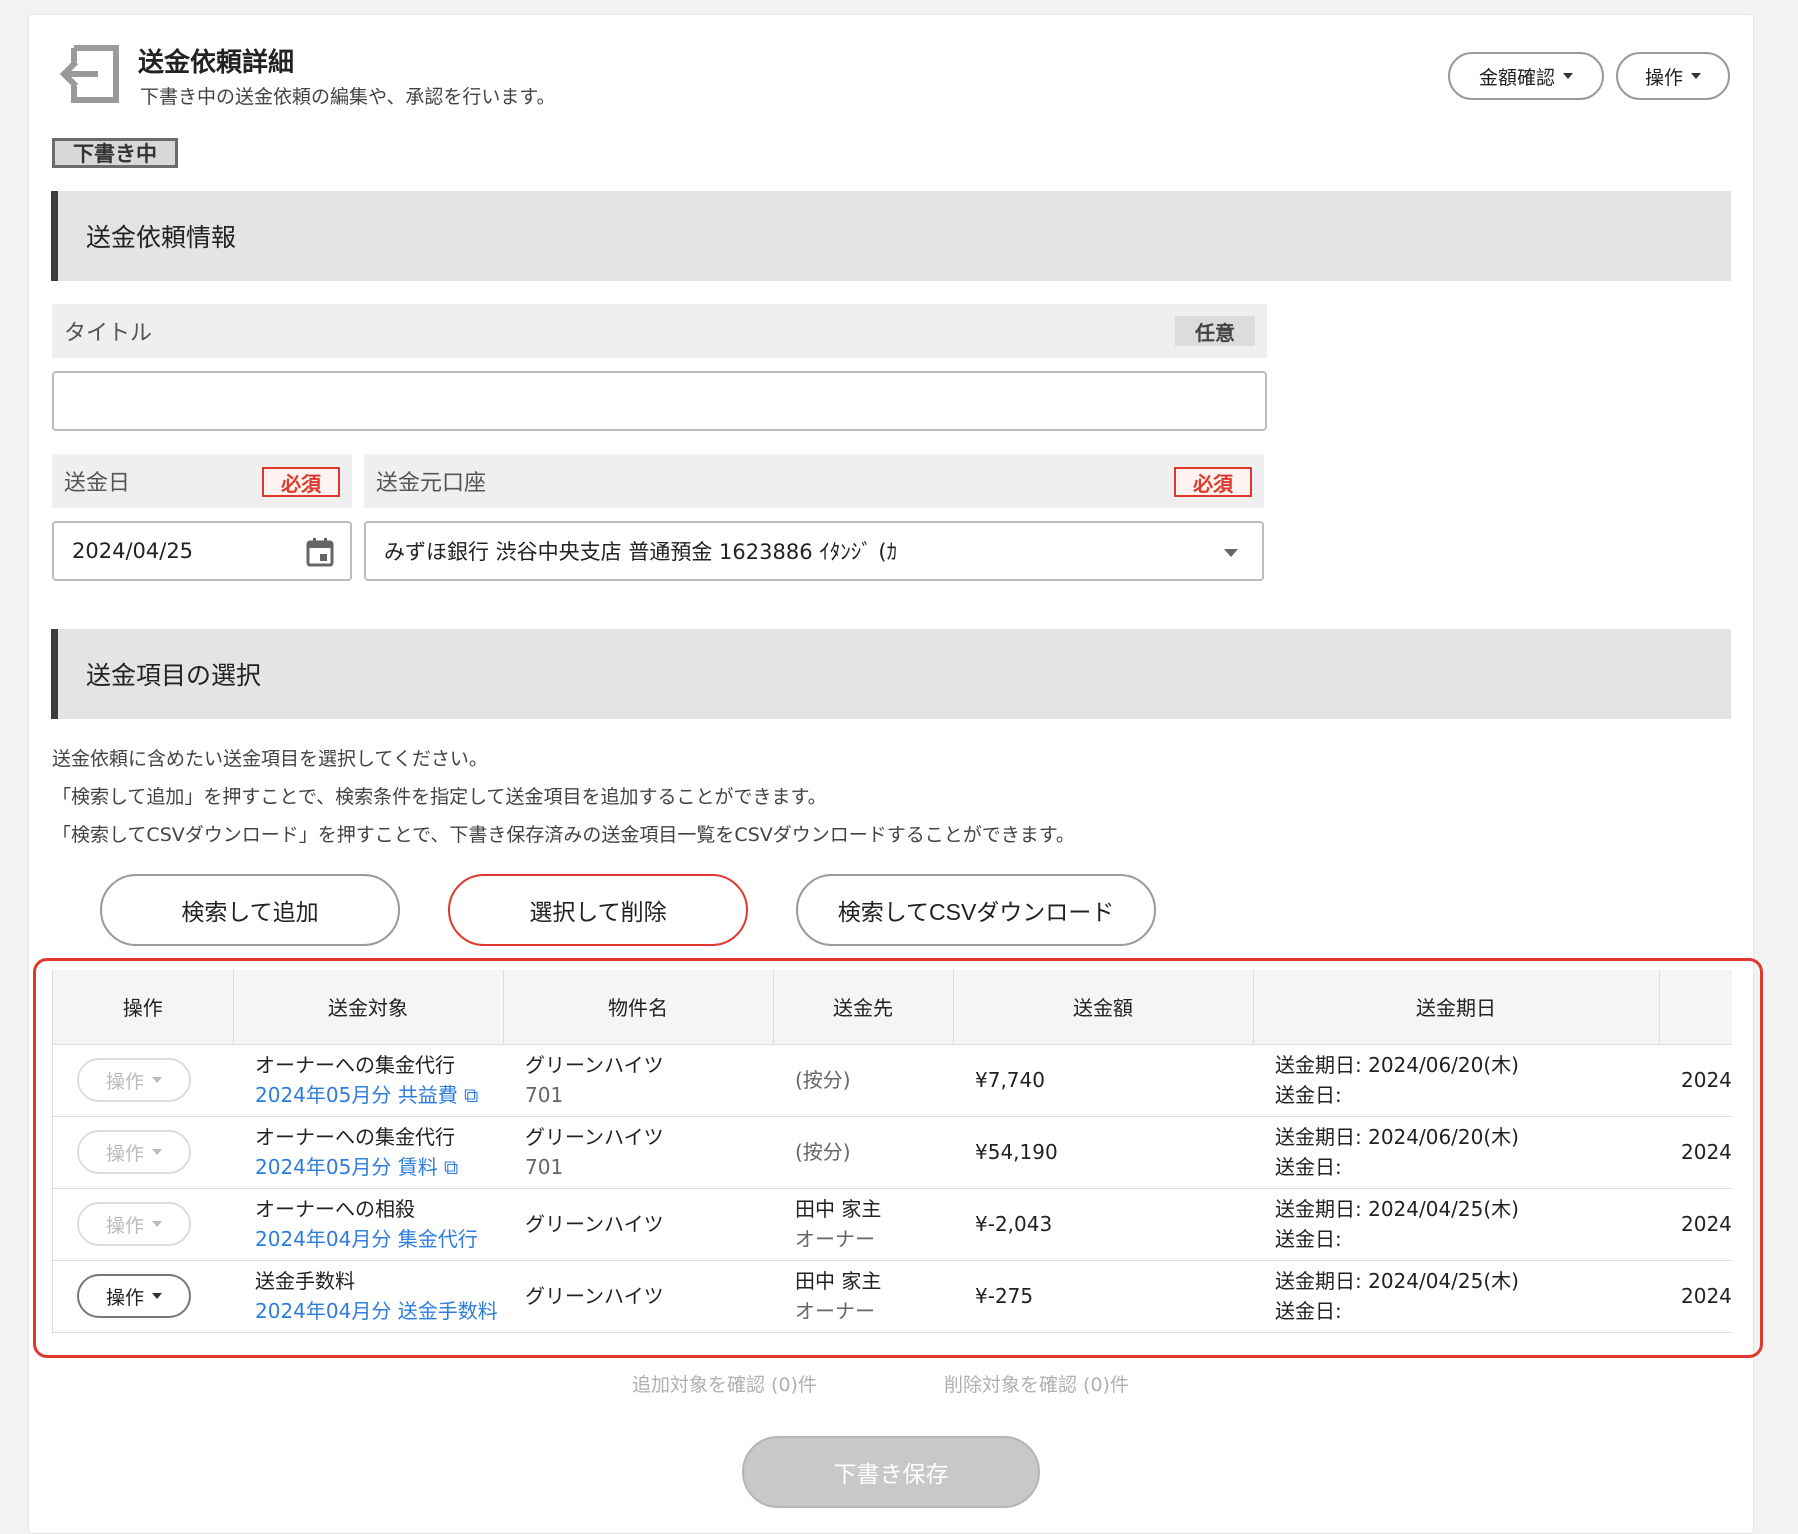  Describe the element at coordinates (379, 1311) in the screenshot. I see `row-target-link: 2024年04月分 送金手数料` at that location.